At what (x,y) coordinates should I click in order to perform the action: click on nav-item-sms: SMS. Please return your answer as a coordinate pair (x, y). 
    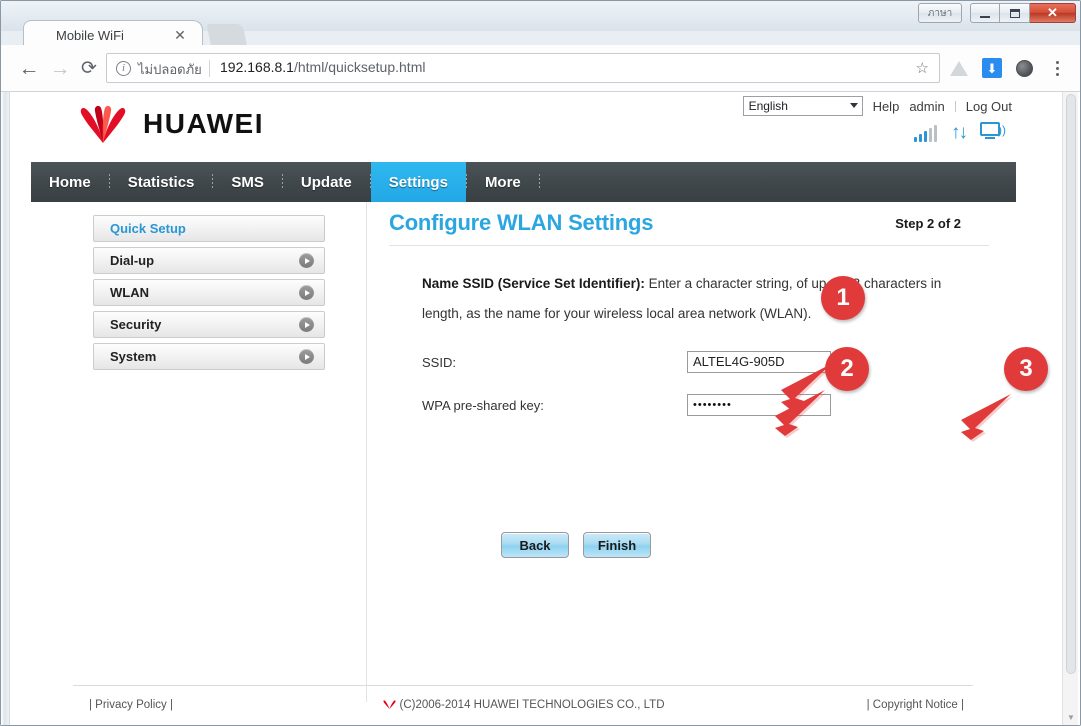
    Looking at the image, I should click on (247, 182).